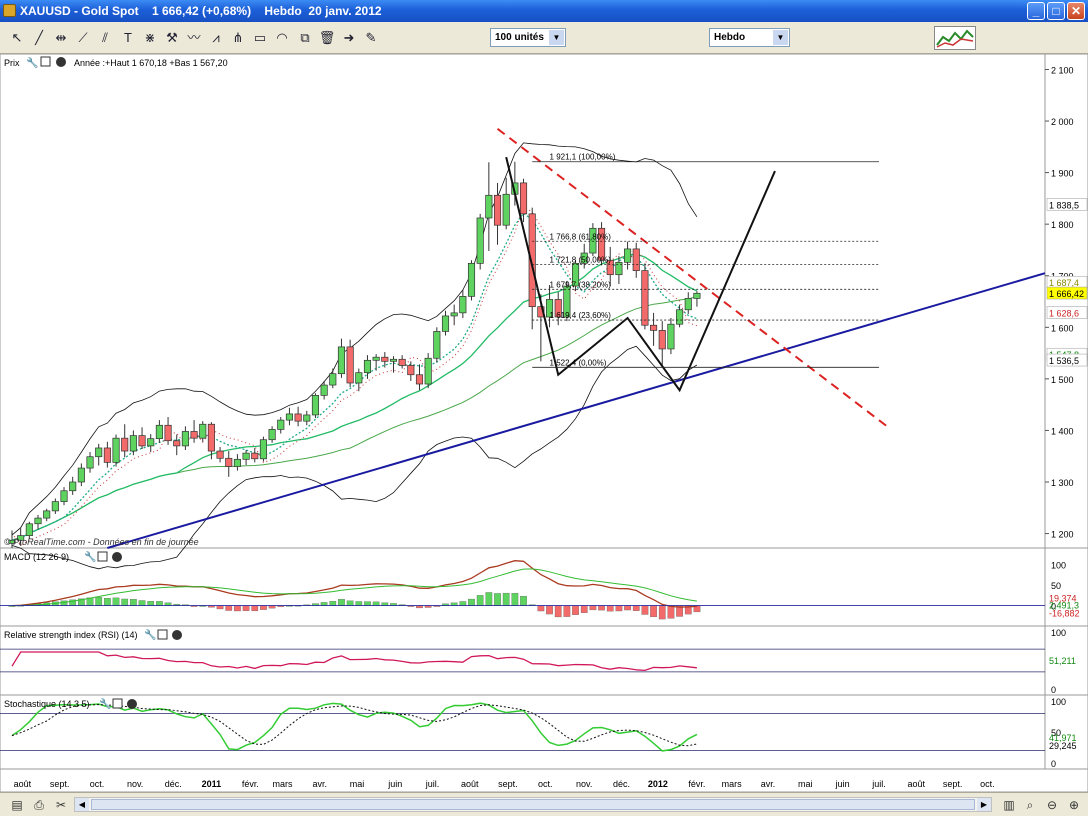 The image size is (1088, 816). What do you see at coordinates (1076, 11) in the screenshot?
I see `close-button: ✕` at bounding box center [1076, 11].